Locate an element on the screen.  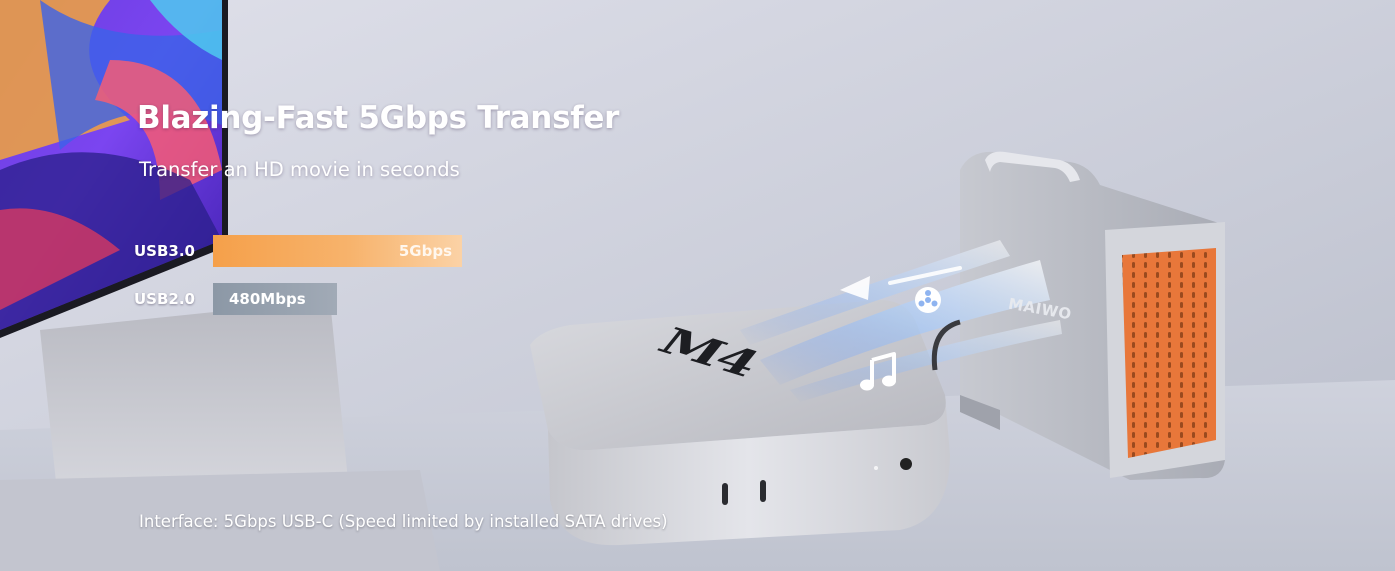
speed-bar-value: 480Mbps is located at coordinates (267, 299).